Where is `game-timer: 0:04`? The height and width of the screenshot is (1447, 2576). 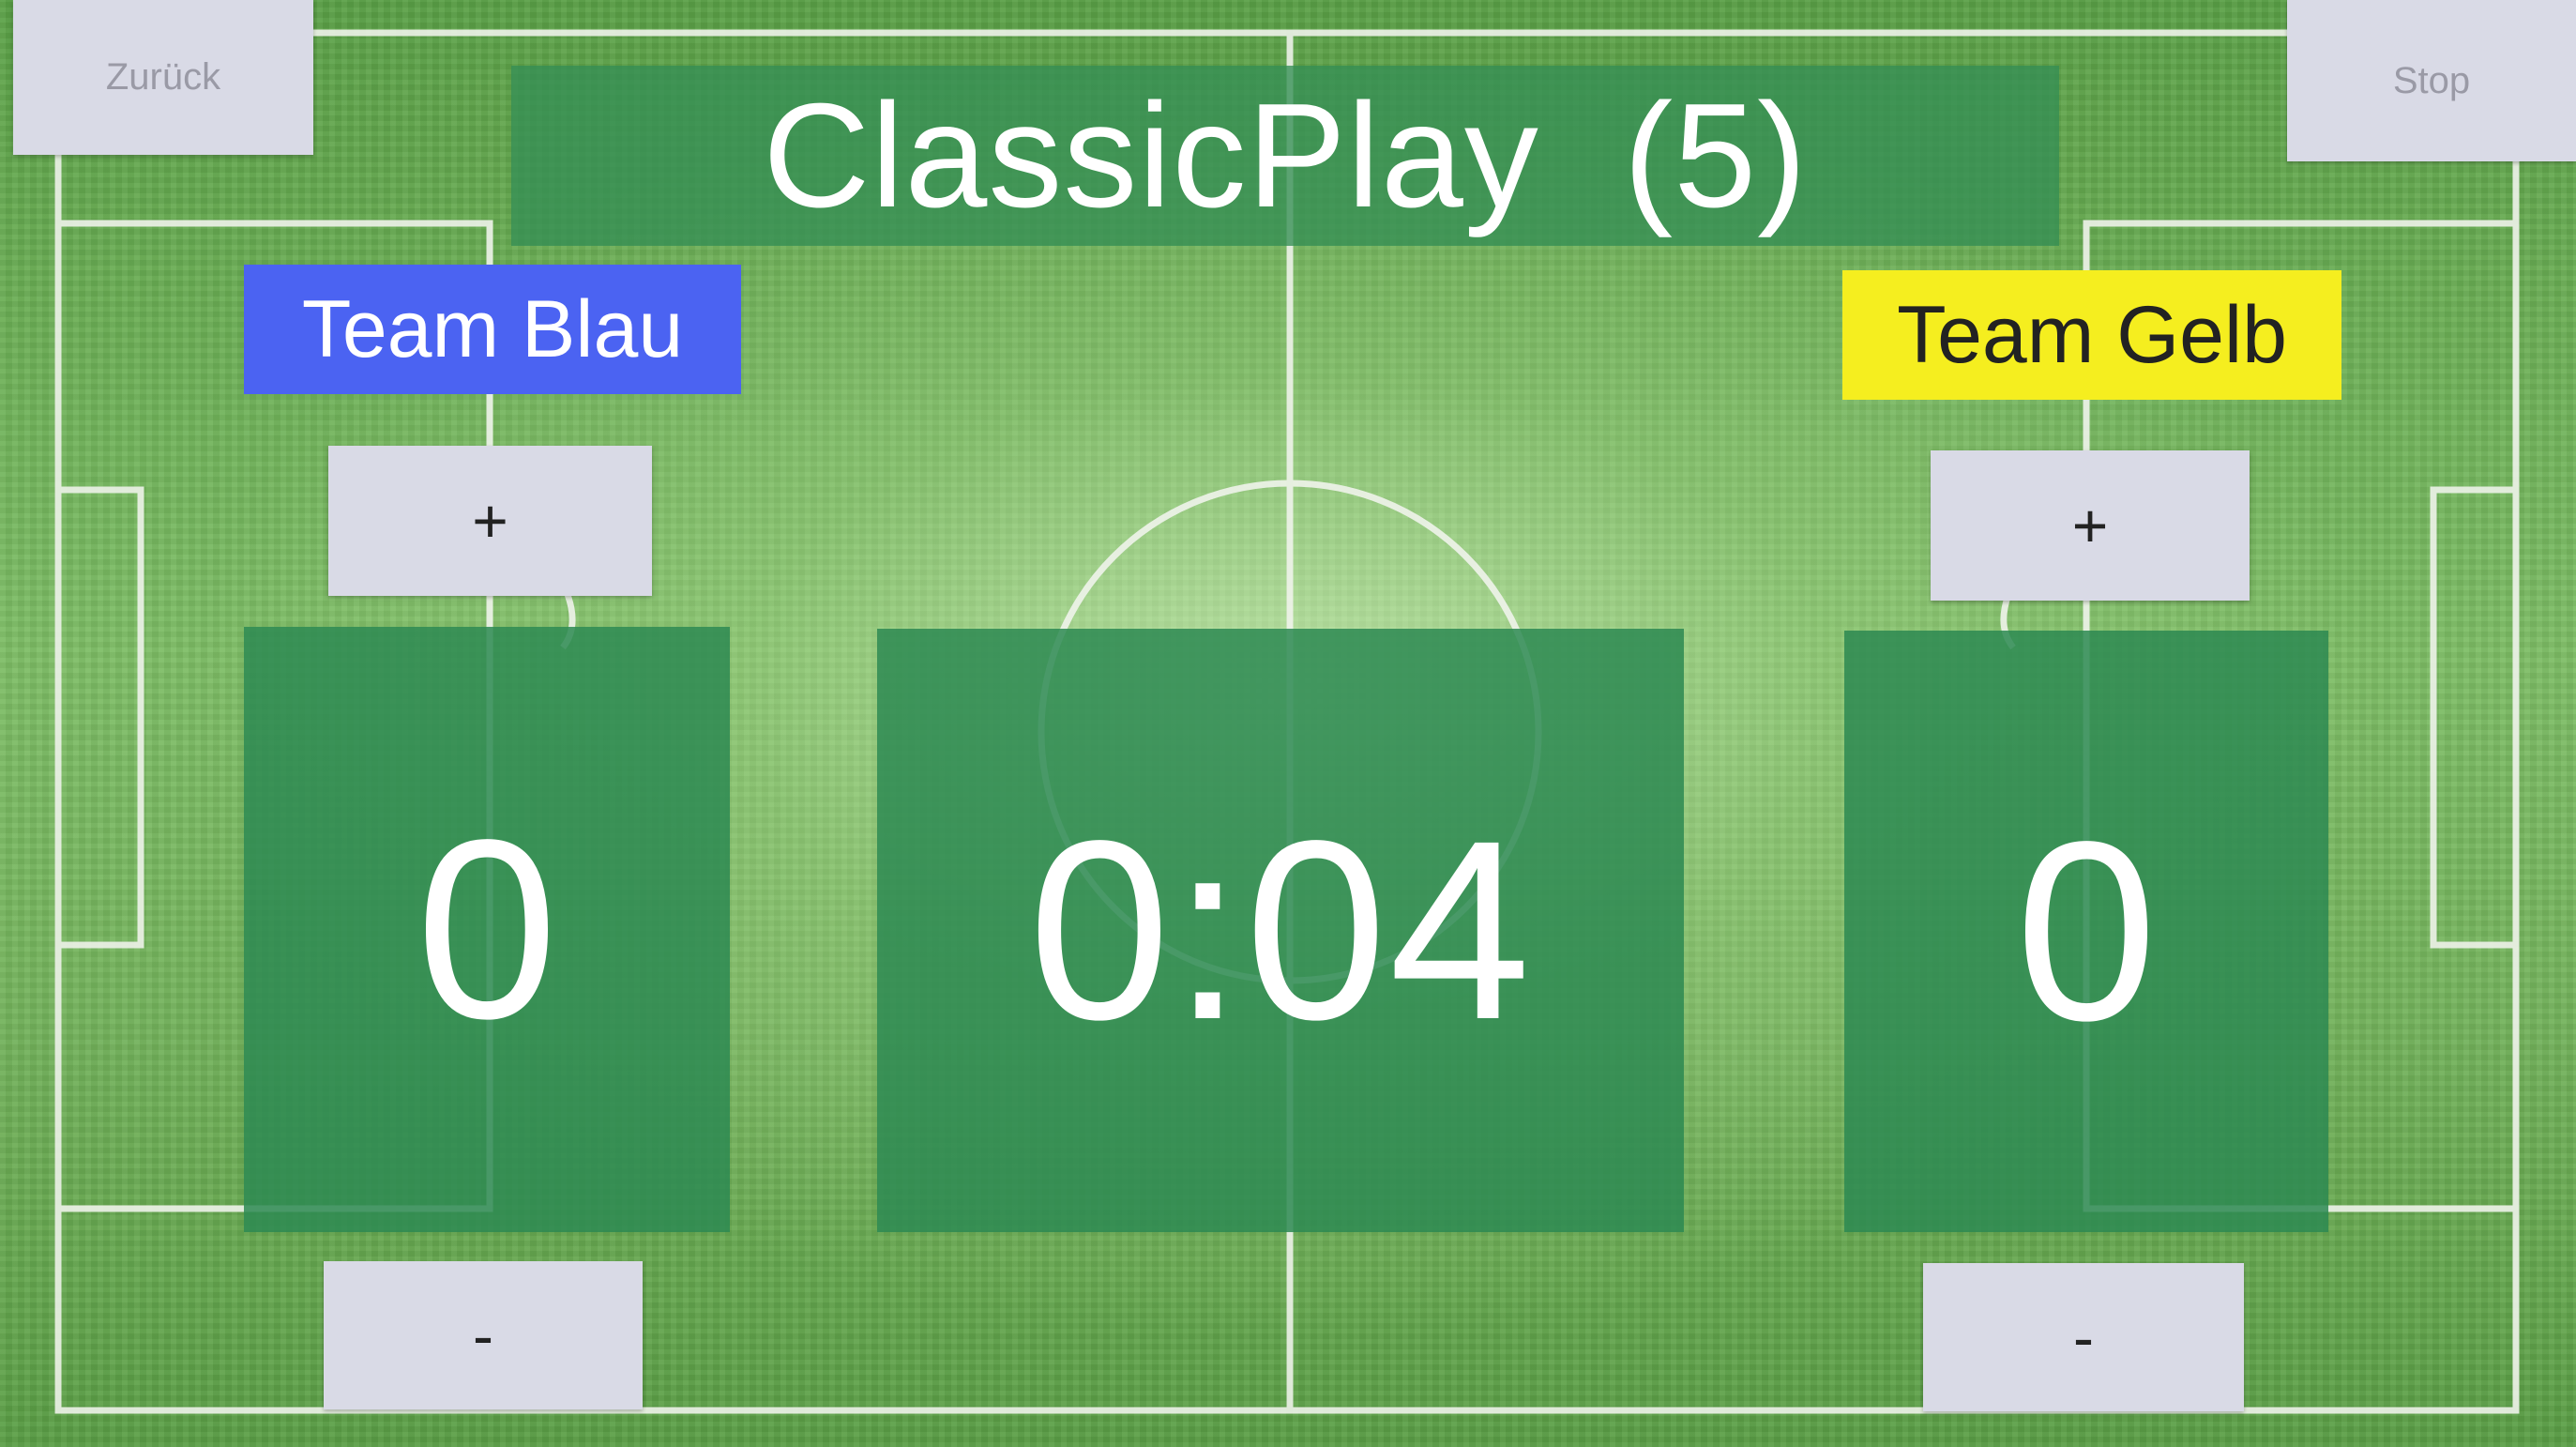
game-timer: 0:04 is located at coordinates (1280, 930).